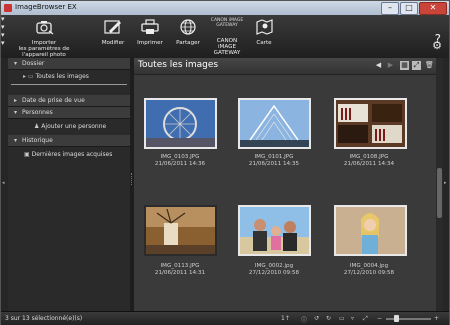 The image size is (450, 325). I want to click on family-photo, so click(274, 230).